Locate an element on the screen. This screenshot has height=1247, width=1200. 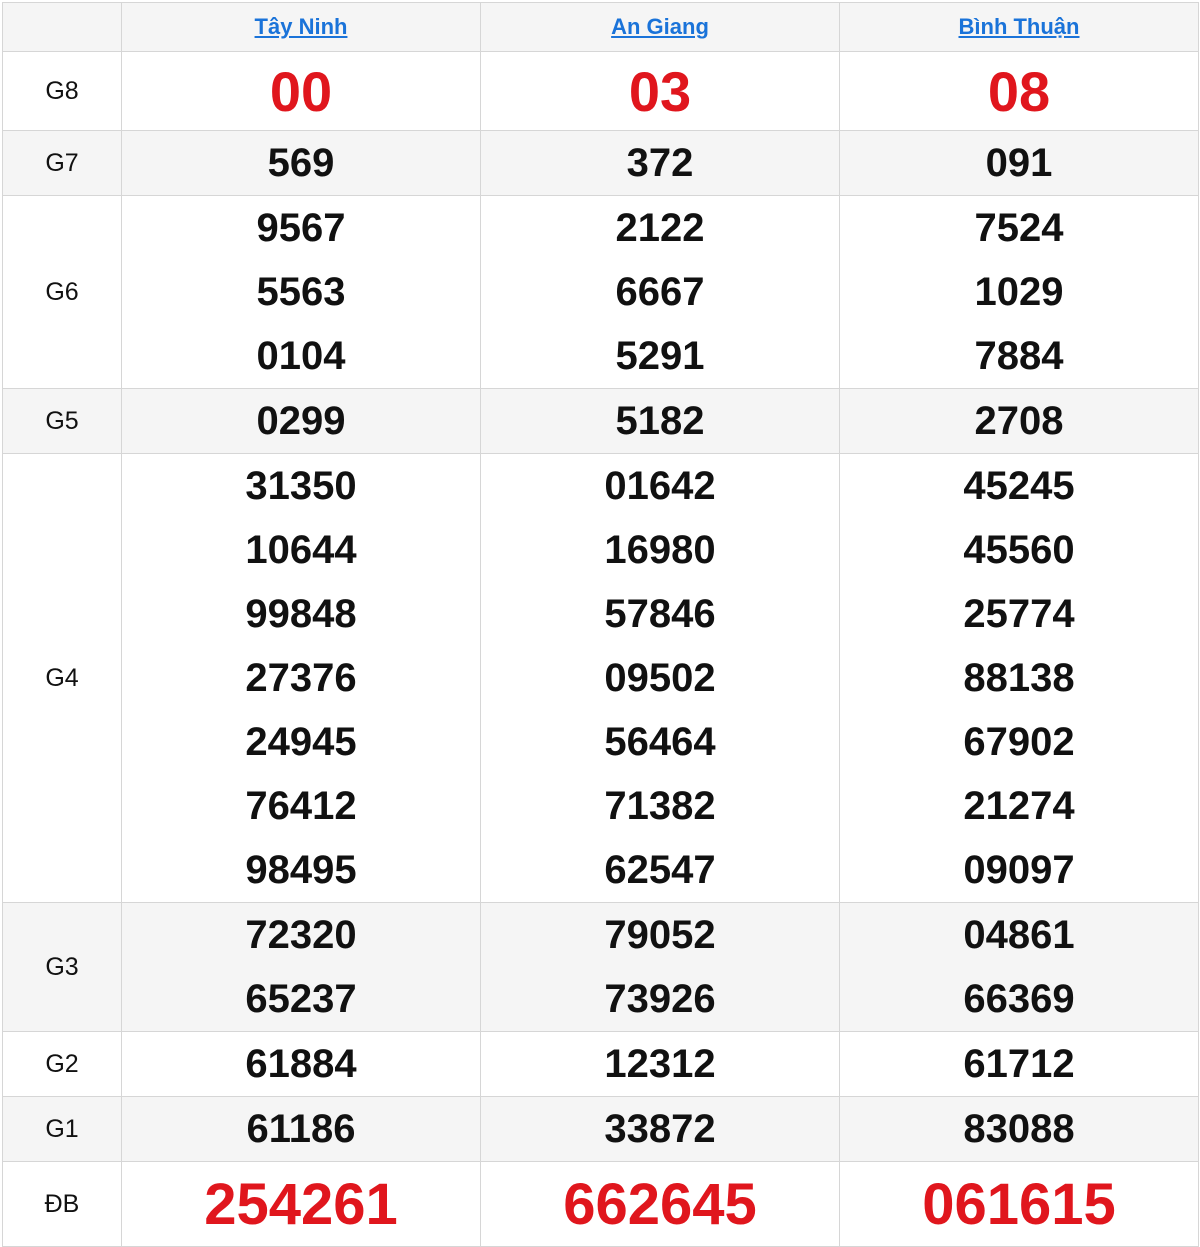
prize-row-g8: G8 00 03 08 is located at coordinates (600, 91).